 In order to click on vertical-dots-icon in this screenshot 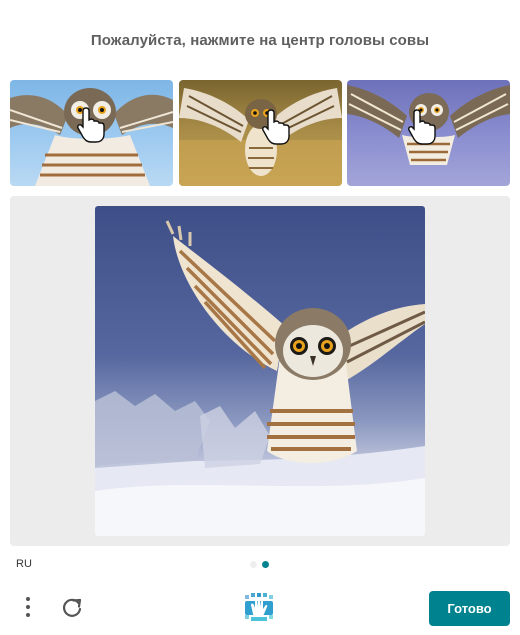, I will do `click(28, 599)`.